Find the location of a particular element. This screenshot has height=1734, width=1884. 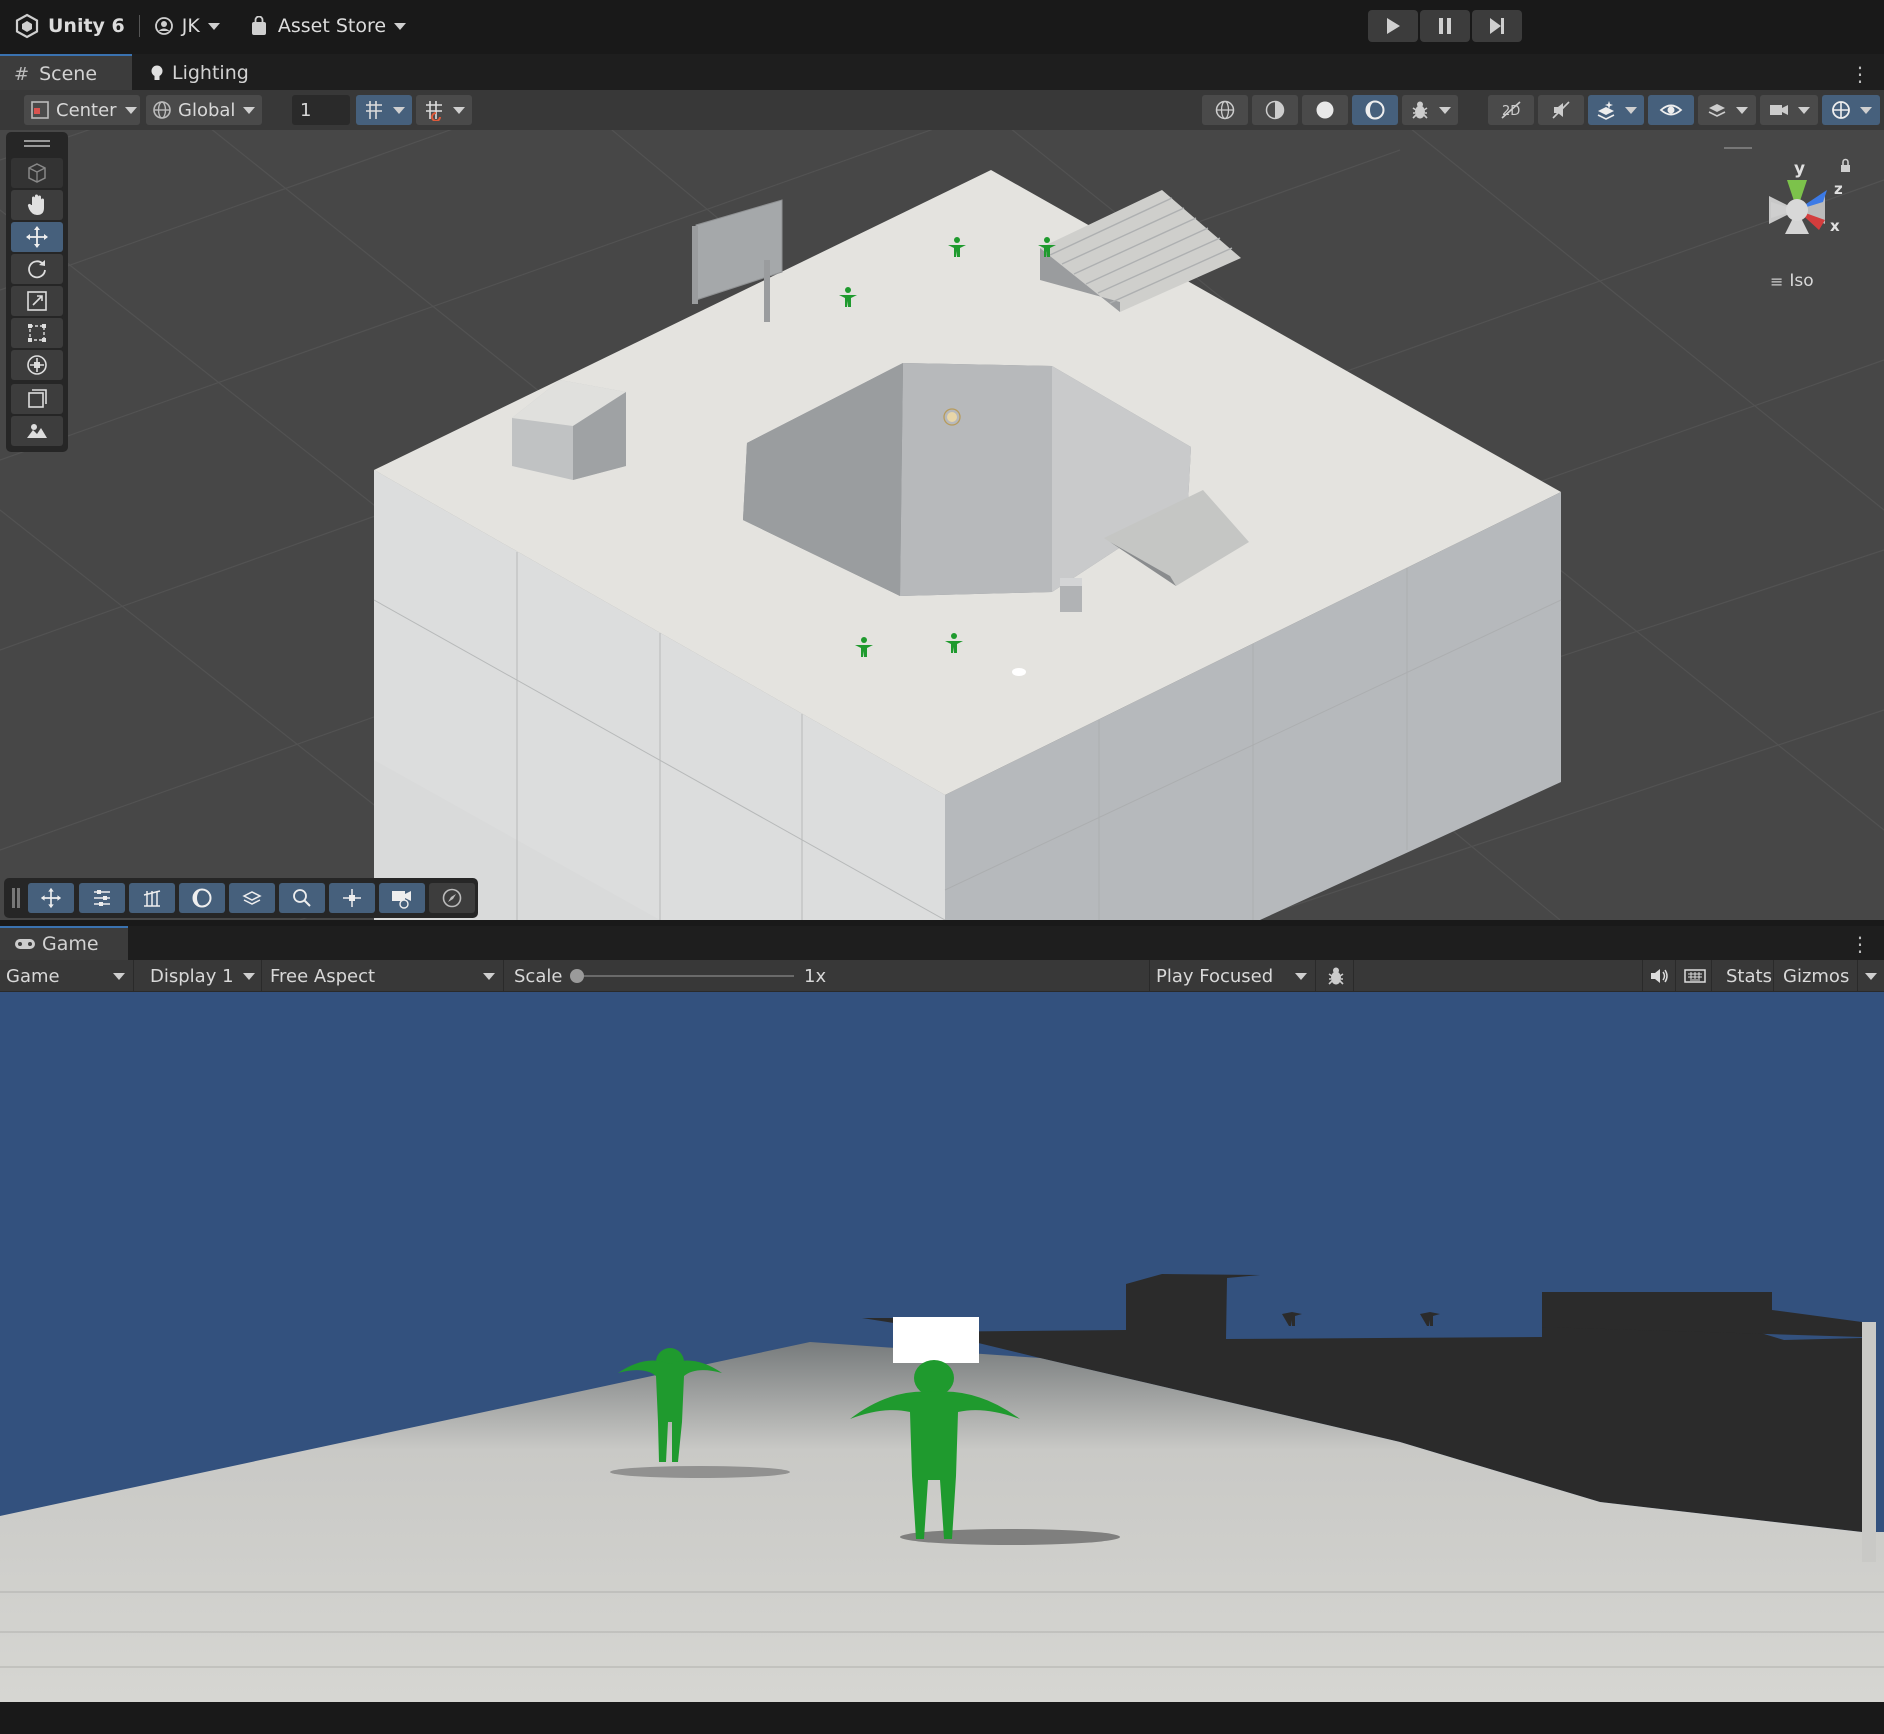

search-icon is located at coordinates (302, 898).